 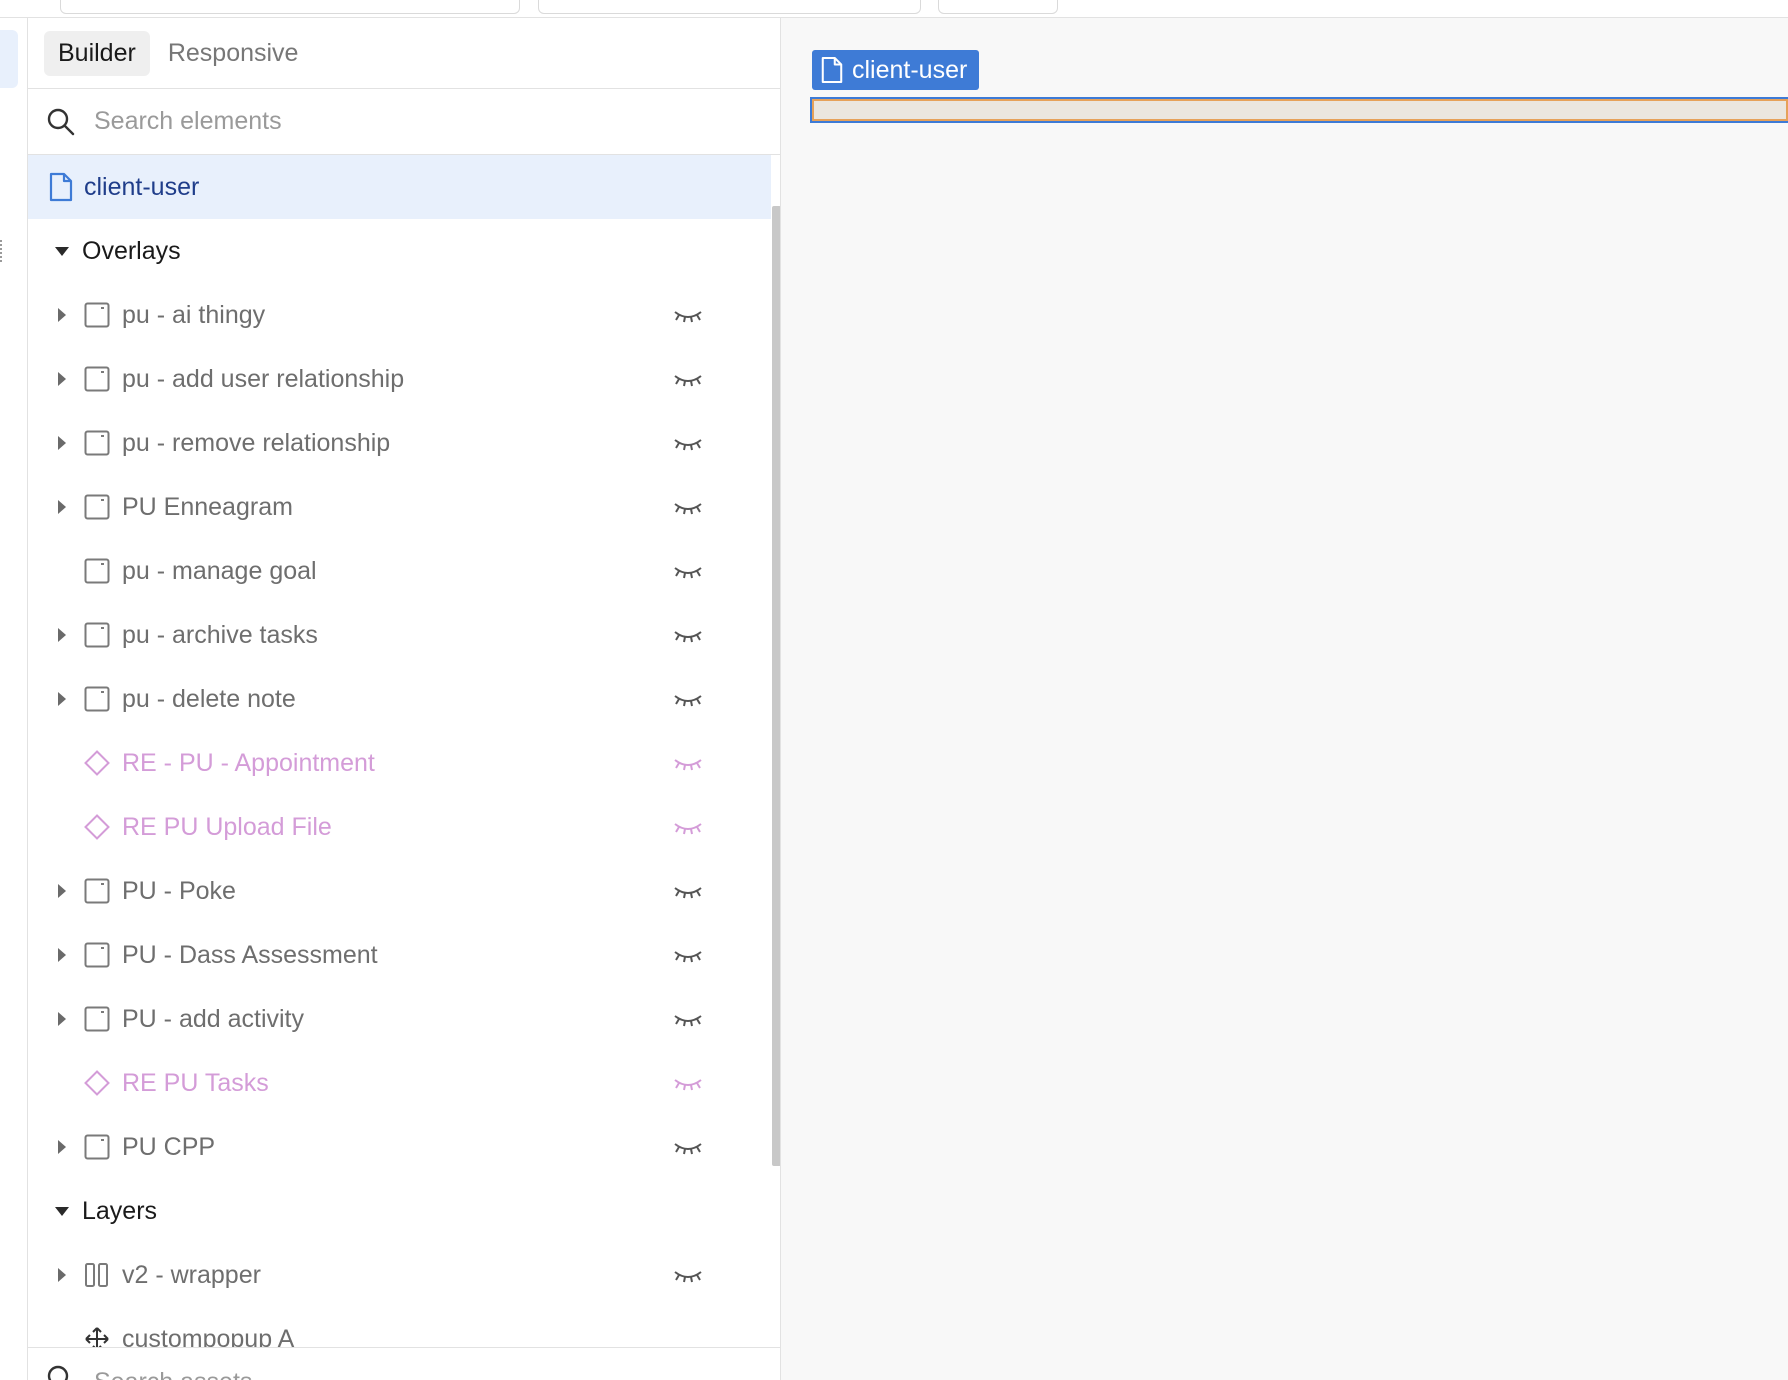 I want to click on search-elements-input, so click(x=394, y=121).